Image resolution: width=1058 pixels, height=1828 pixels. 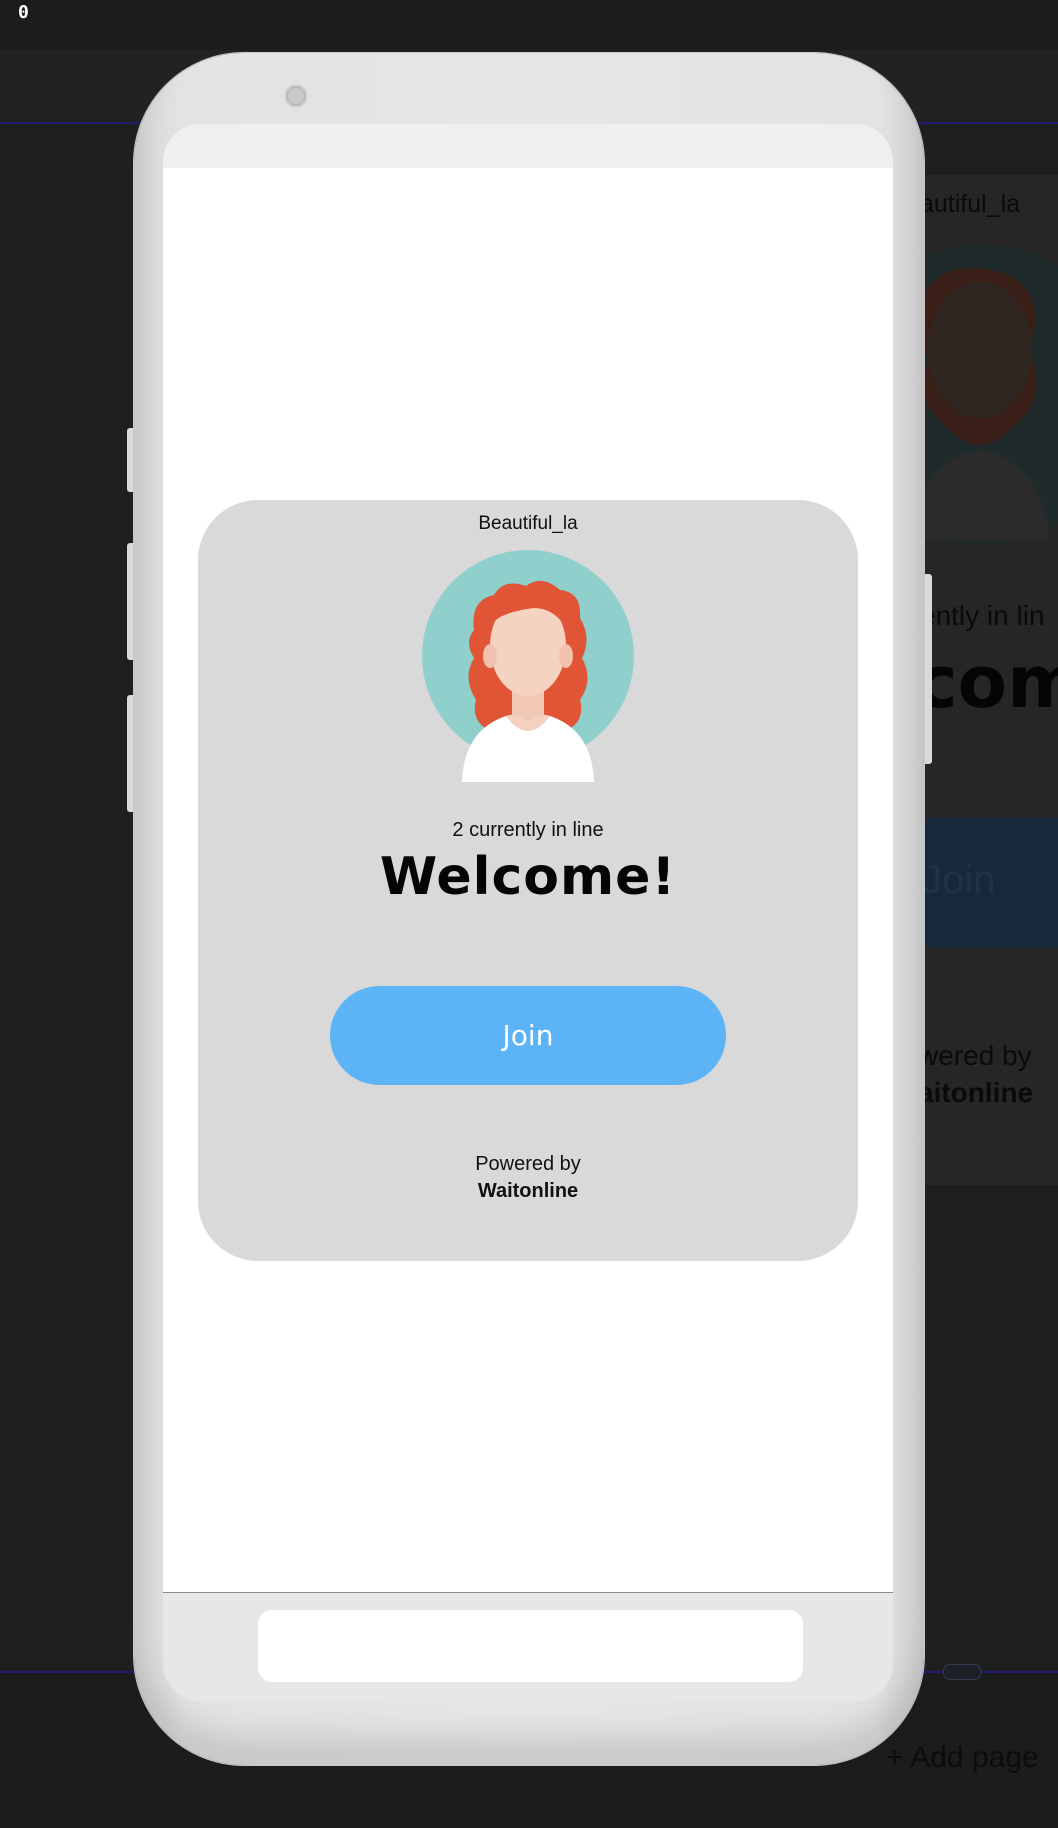 I want to click on background-preview-name: autiful_la, so click(x=970, y=204).